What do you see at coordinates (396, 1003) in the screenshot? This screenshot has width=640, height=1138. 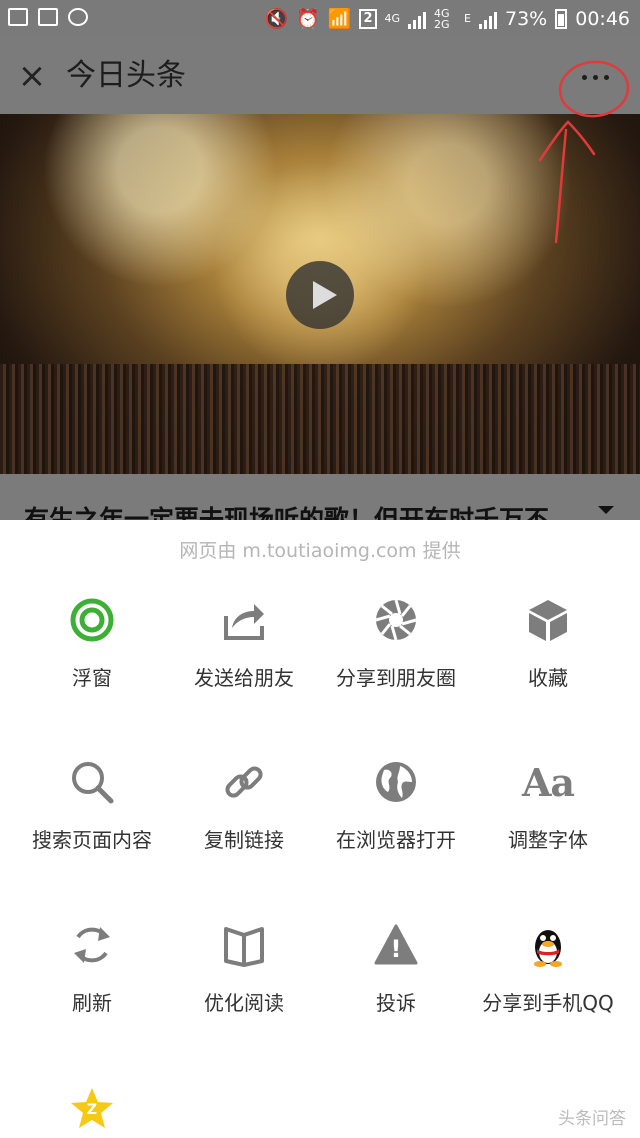 I see `item-label: 投诉` at bounding box center [396, 1003].